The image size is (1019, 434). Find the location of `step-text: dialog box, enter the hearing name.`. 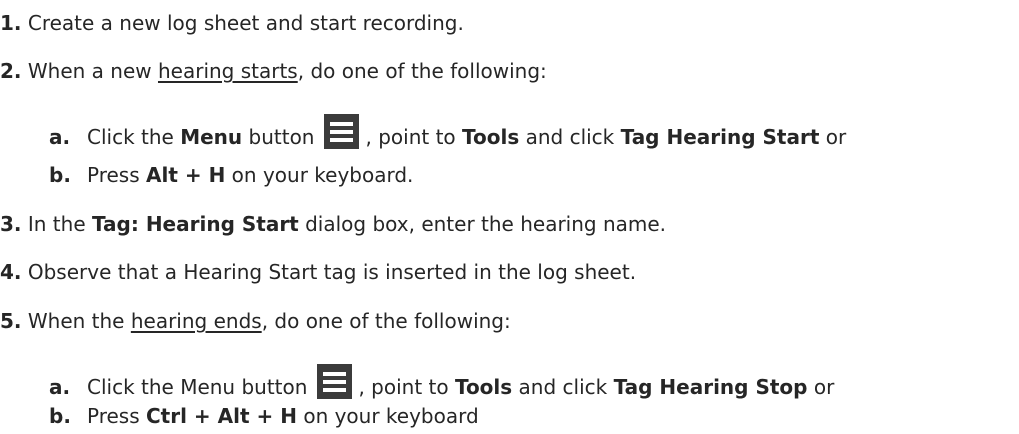

step-text: dialog box, enter the hearing name. is located at coordinates (482, 224).